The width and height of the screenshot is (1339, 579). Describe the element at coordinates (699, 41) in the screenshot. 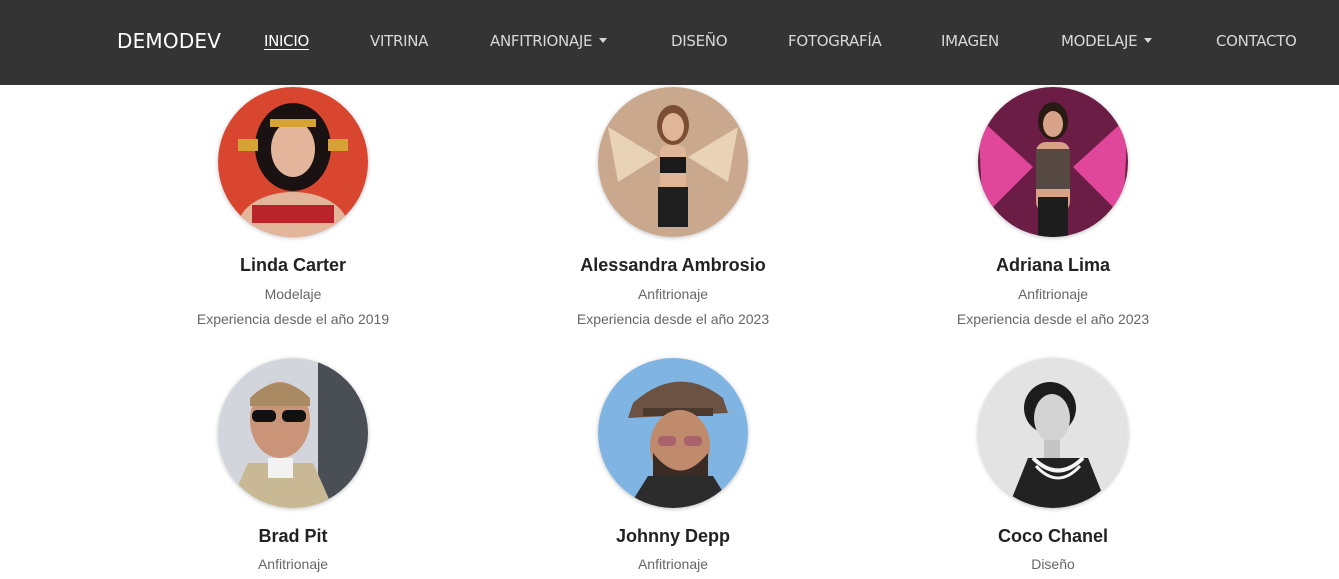

I see `nav-link-diseno: DISEÑO` at that location.